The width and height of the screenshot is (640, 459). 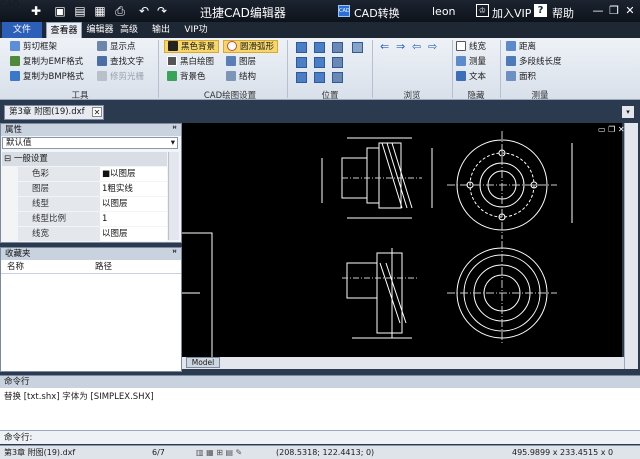 I want to click on prop-value: 1粗实线, so click(x=133, y=189).